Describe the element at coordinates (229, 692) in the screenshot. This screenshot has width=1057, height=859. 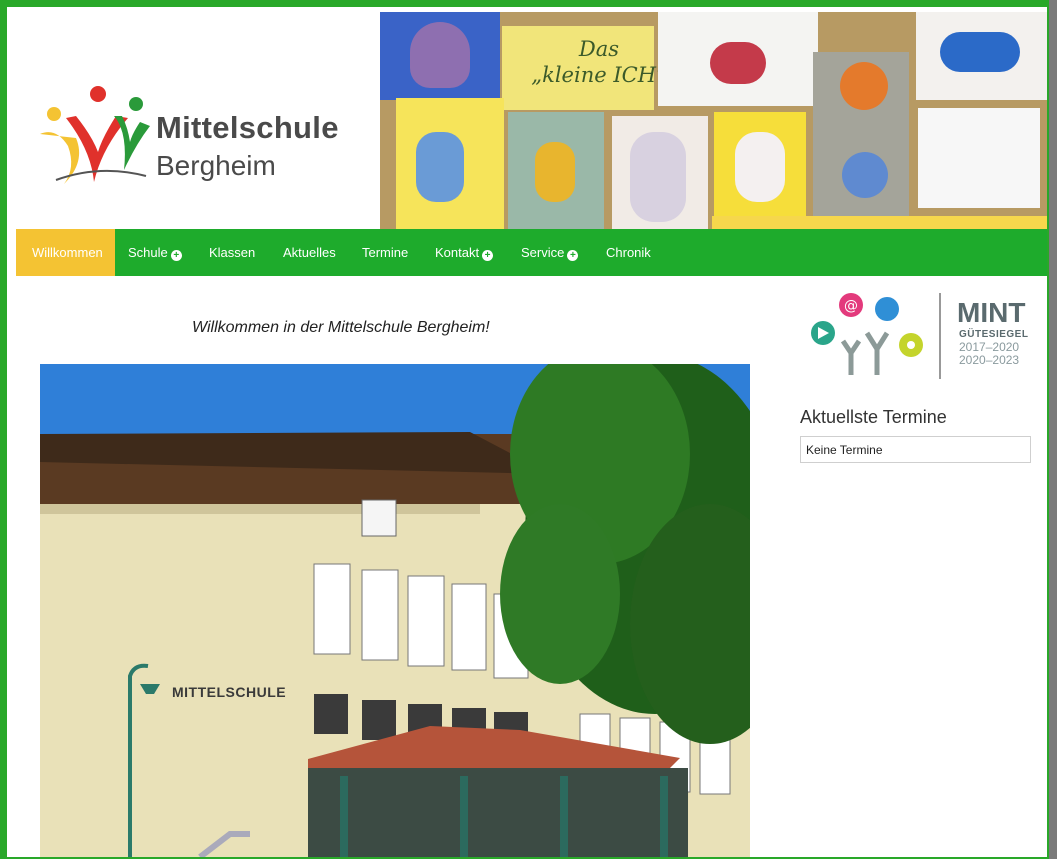
I see `building-sign: MITTELSCHULE` at that location.